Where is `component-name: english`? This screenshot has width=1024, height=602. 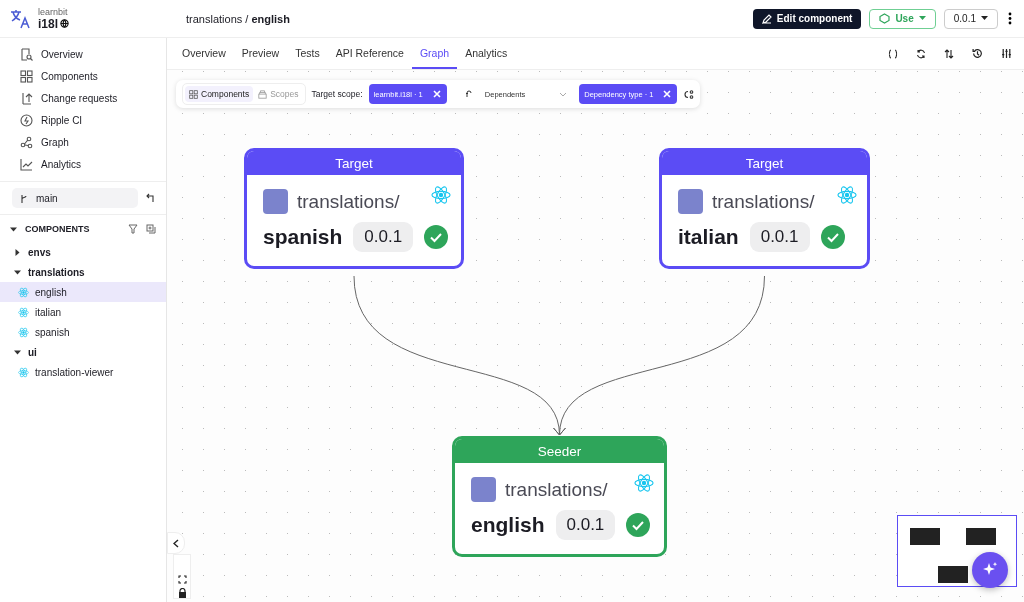
component-name: english is located at coordinates (508, 525).